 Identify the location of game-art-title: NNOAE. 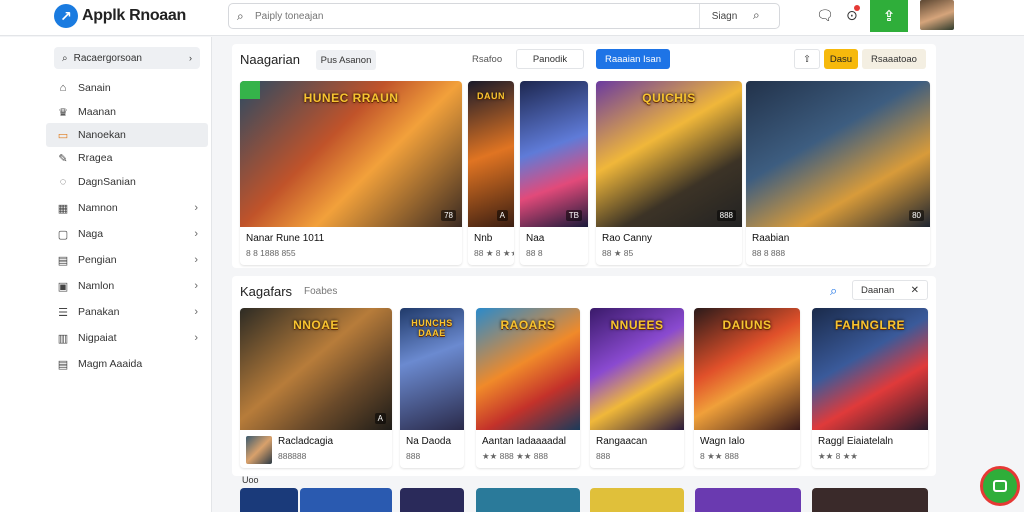
(316, 325).